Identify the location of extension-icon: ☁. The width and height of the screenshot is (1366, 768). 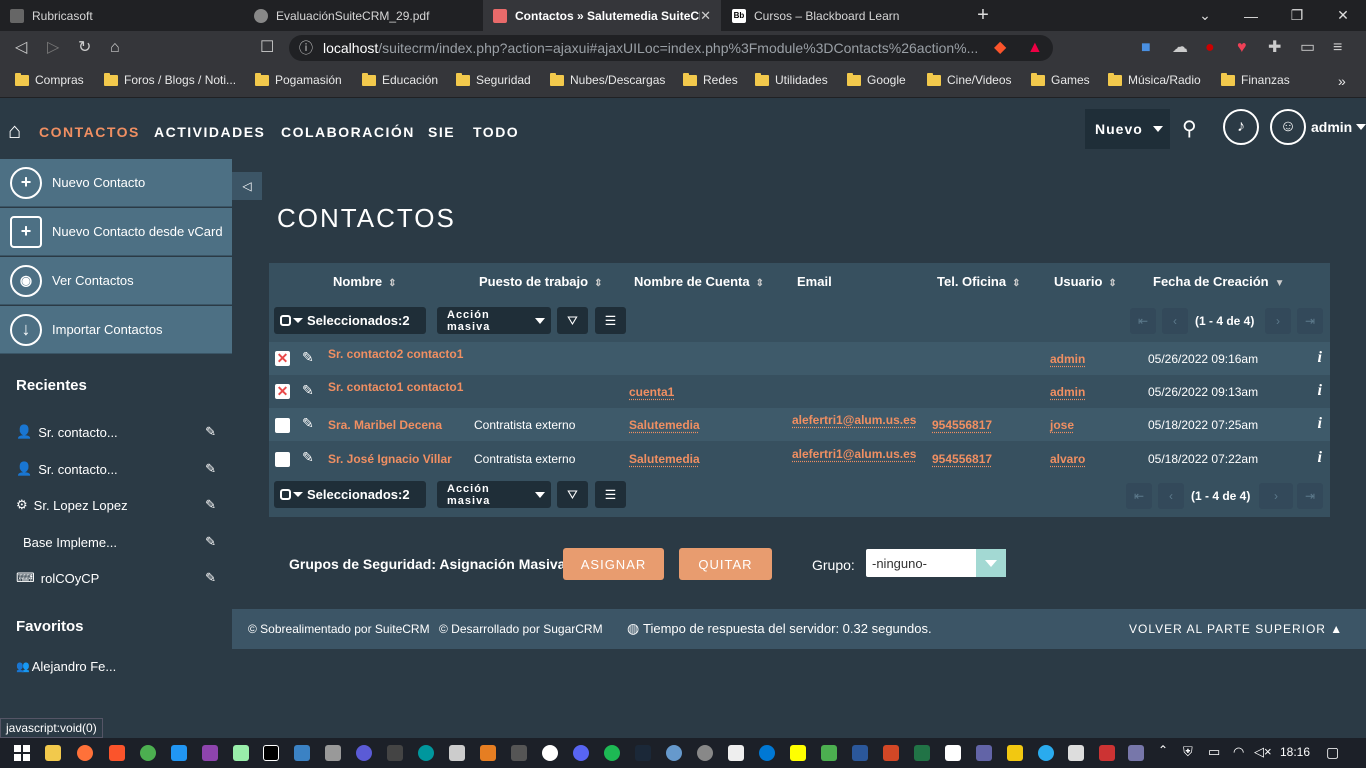
(1180, 48).